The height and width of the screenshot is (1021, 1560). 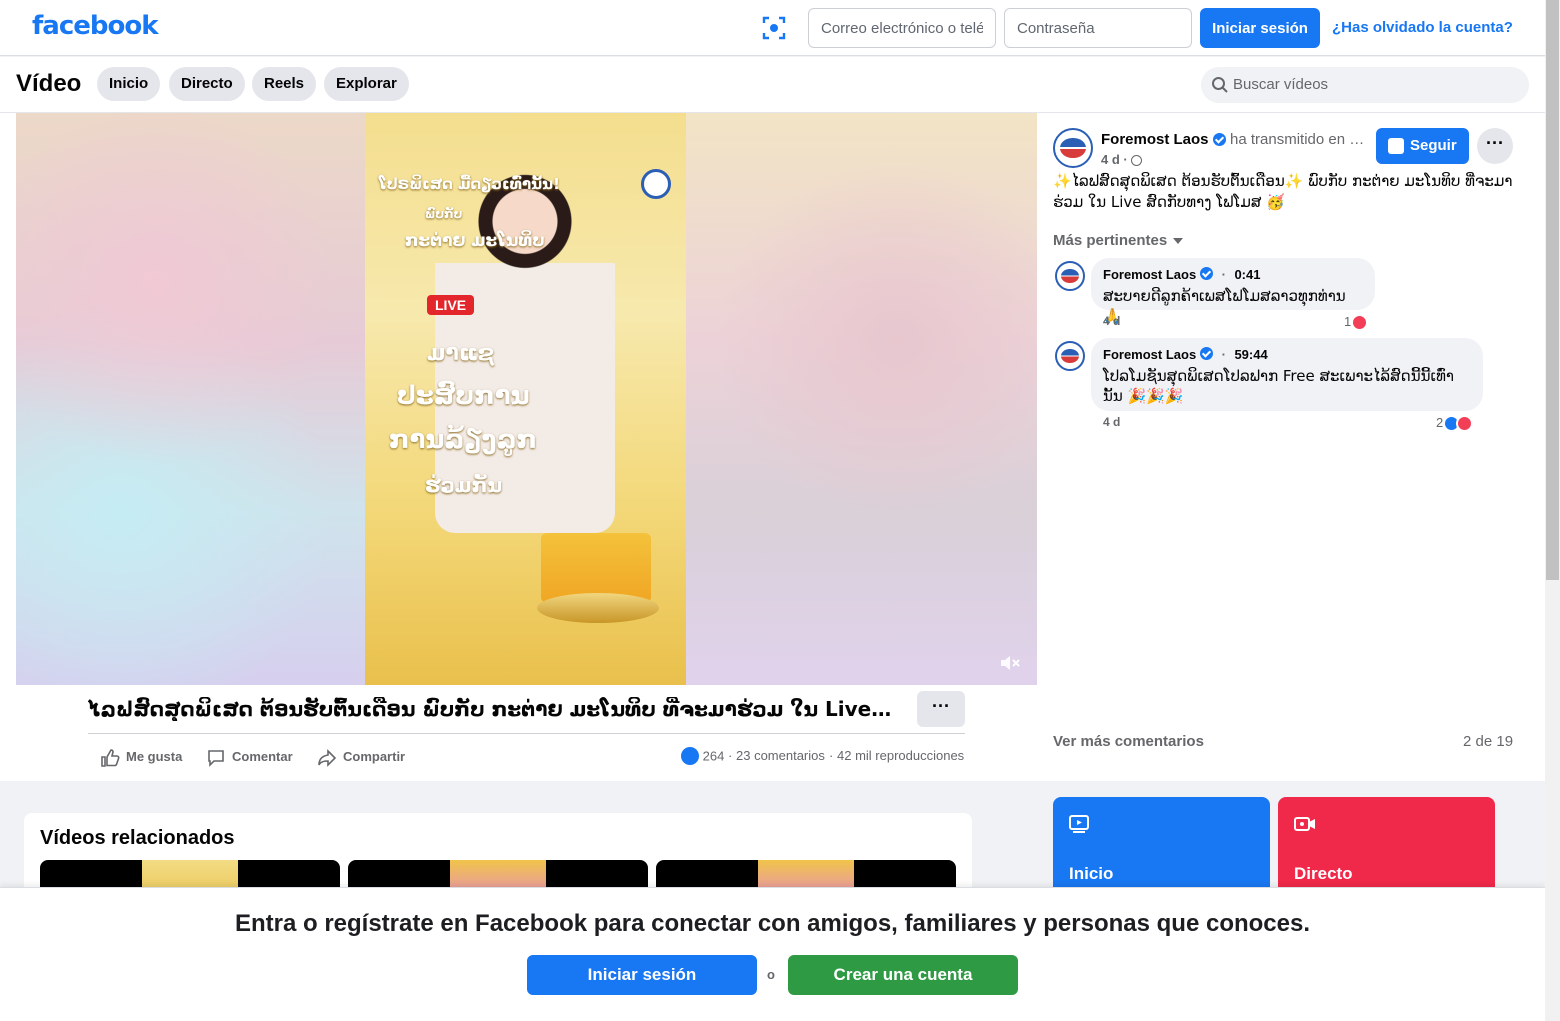 I want to click on password-field, so click(x=1098, y=28).